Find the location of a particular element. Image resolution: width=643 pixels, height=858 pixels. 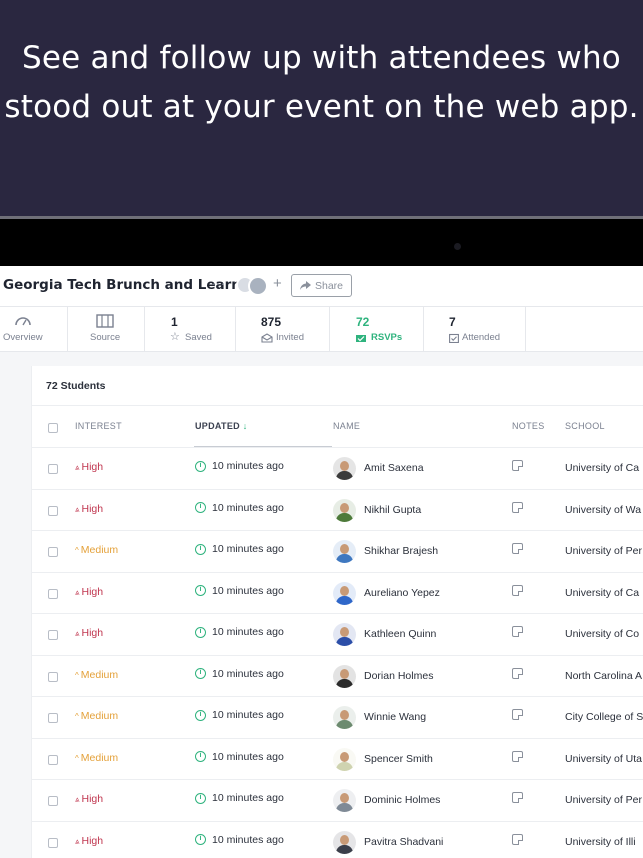

school-name: City College of S is located at coordinates (604, 717).